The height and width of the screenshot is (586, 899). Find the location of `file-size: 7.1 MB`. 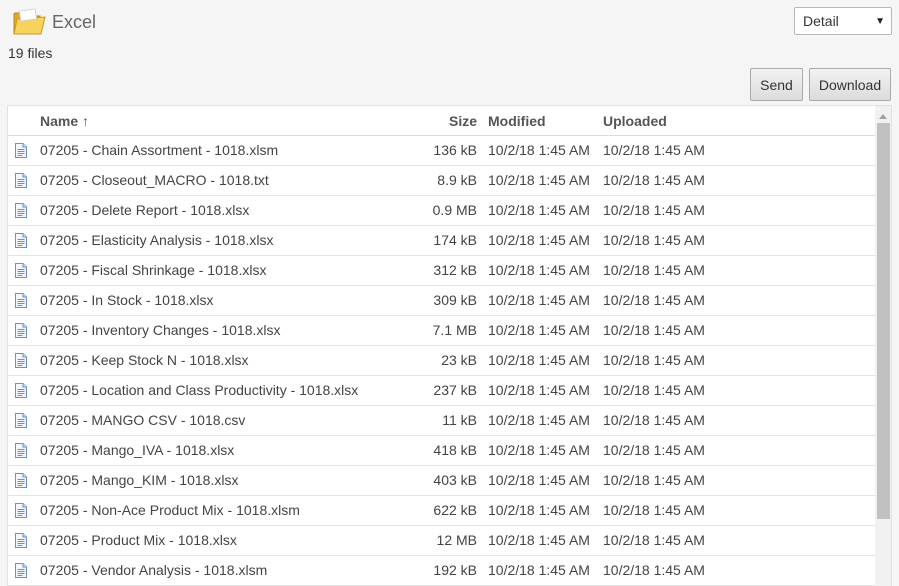

file-size: 7.1 MB is located at coordinates (454, 330).